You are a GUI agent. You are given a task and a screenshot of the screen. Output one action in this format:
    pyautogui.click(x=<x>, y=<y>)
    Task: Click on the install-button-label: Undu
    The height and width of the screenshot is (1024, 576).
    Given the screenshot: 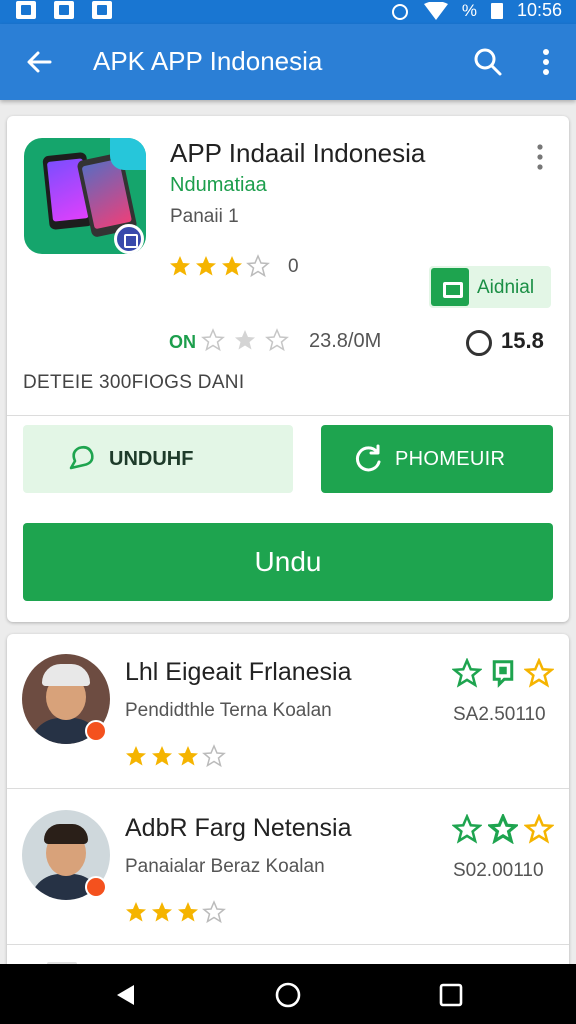 What is the action you would take?
    pyautogui.click(x=288, y=561)
    